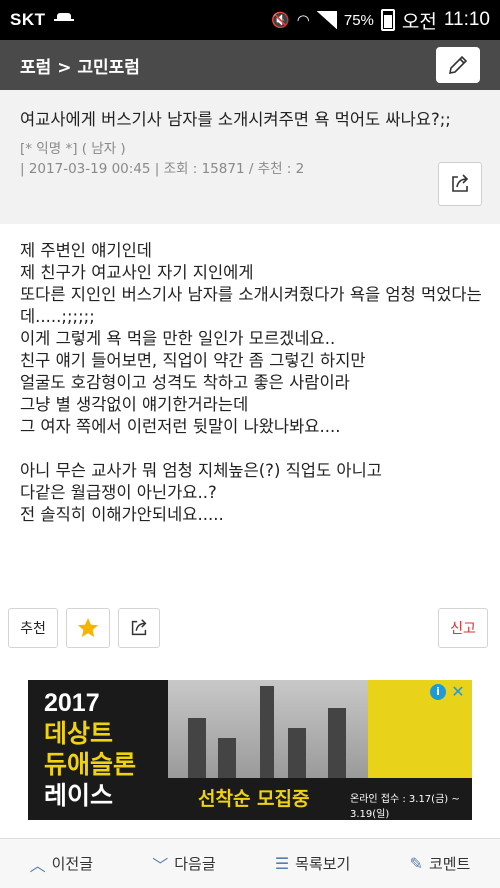 Image resolution: width=500 pixels, height=888 pixels. Describe the element at coordinates (280, 20) in the screenshot. I see `mute-icon: 🔇` at that location.